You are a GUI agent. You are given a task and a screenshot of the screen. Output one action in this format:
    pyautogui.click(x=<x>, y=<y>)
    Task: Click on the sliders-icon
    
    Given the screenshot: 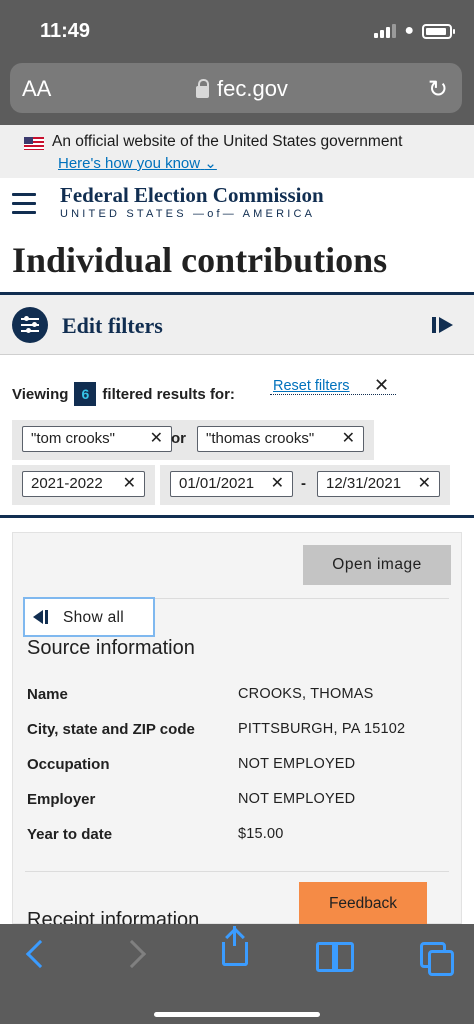 What is the action you would take?
    pyautogui.click(x=30, y=325)
    